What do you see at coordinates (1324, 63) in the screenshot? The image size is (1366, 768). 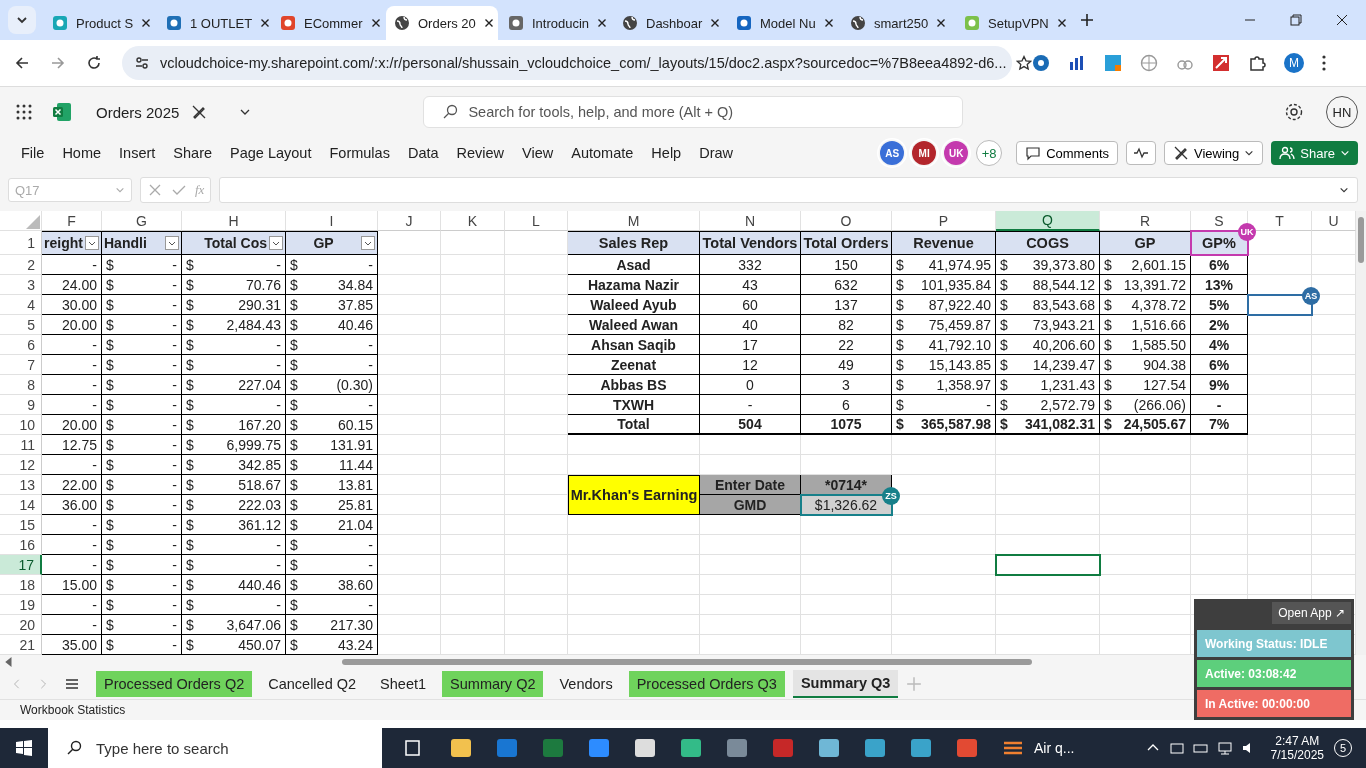 I see `more-icon` at bounding box center [1324, 63].